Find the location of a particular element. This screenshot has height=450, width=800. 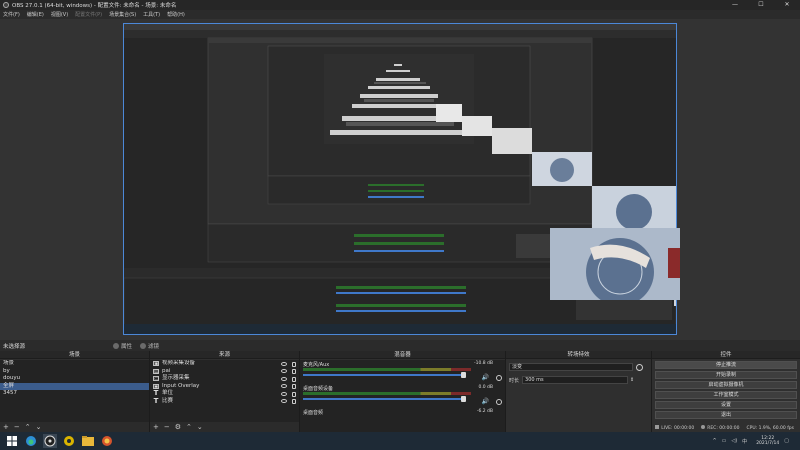

scenes-dock: 场景 场景 by douyu 全屏 3457 + − ⌃ ⌄ is located at coordinates (75, 392).